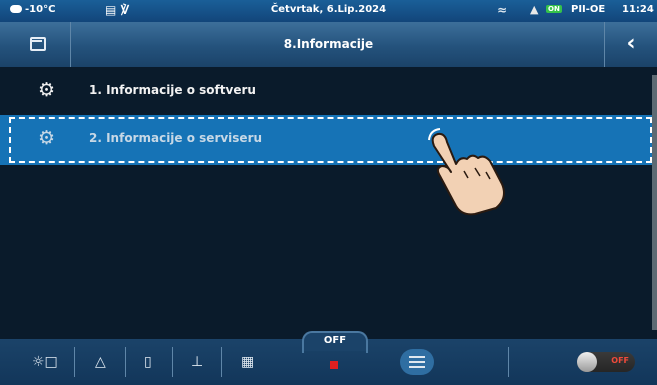 The image size is (657, 385). I want to click on wifi-icon: ≈, so click(502, 10).